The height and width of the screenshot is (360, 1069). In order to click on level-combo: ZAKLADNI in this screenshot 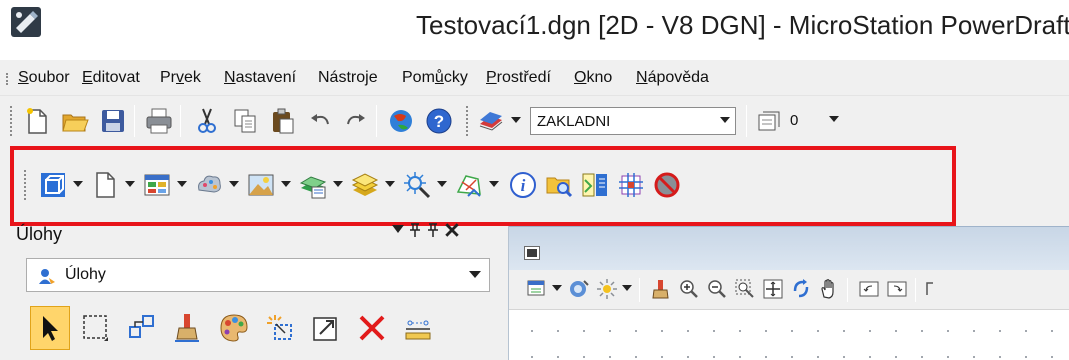, I will do `click(633, 121)`.